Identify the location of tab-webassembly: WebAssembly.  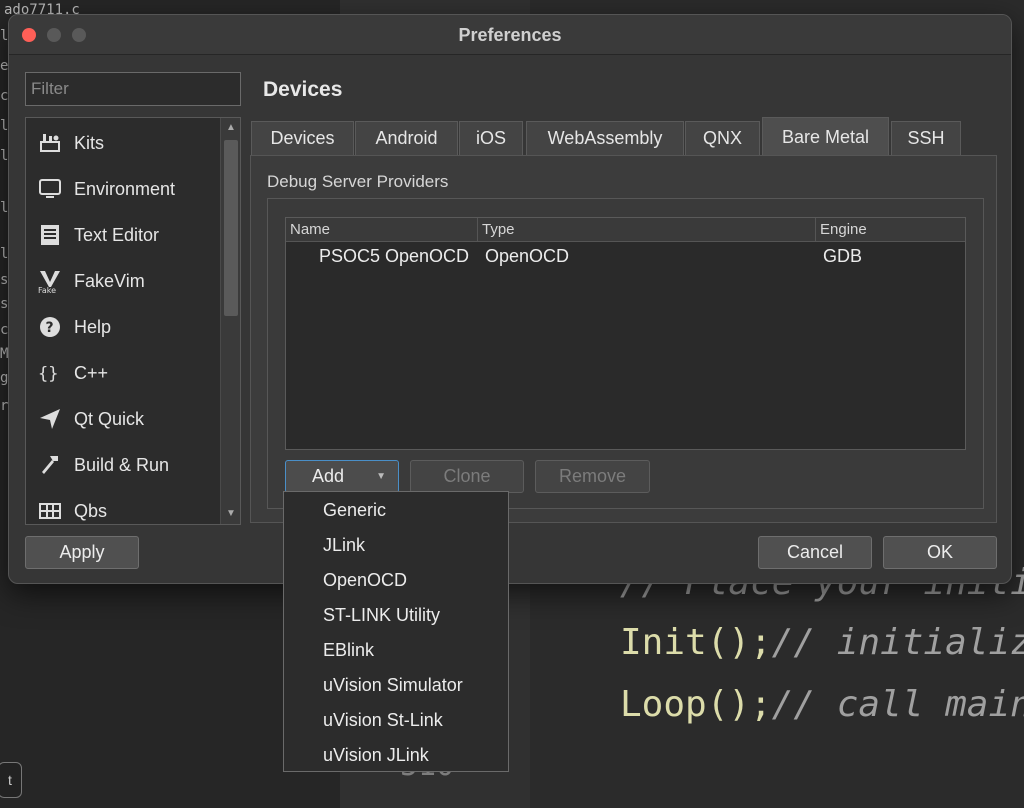
(605, 138).